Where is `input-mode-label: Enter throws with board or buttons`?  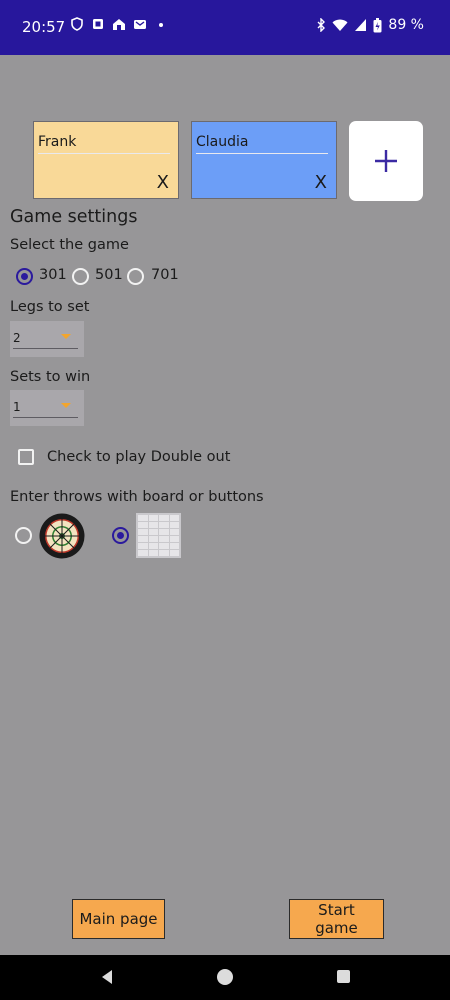 input-mode-label: Enter throws with board or buttons is located at coordinates (137, 497).